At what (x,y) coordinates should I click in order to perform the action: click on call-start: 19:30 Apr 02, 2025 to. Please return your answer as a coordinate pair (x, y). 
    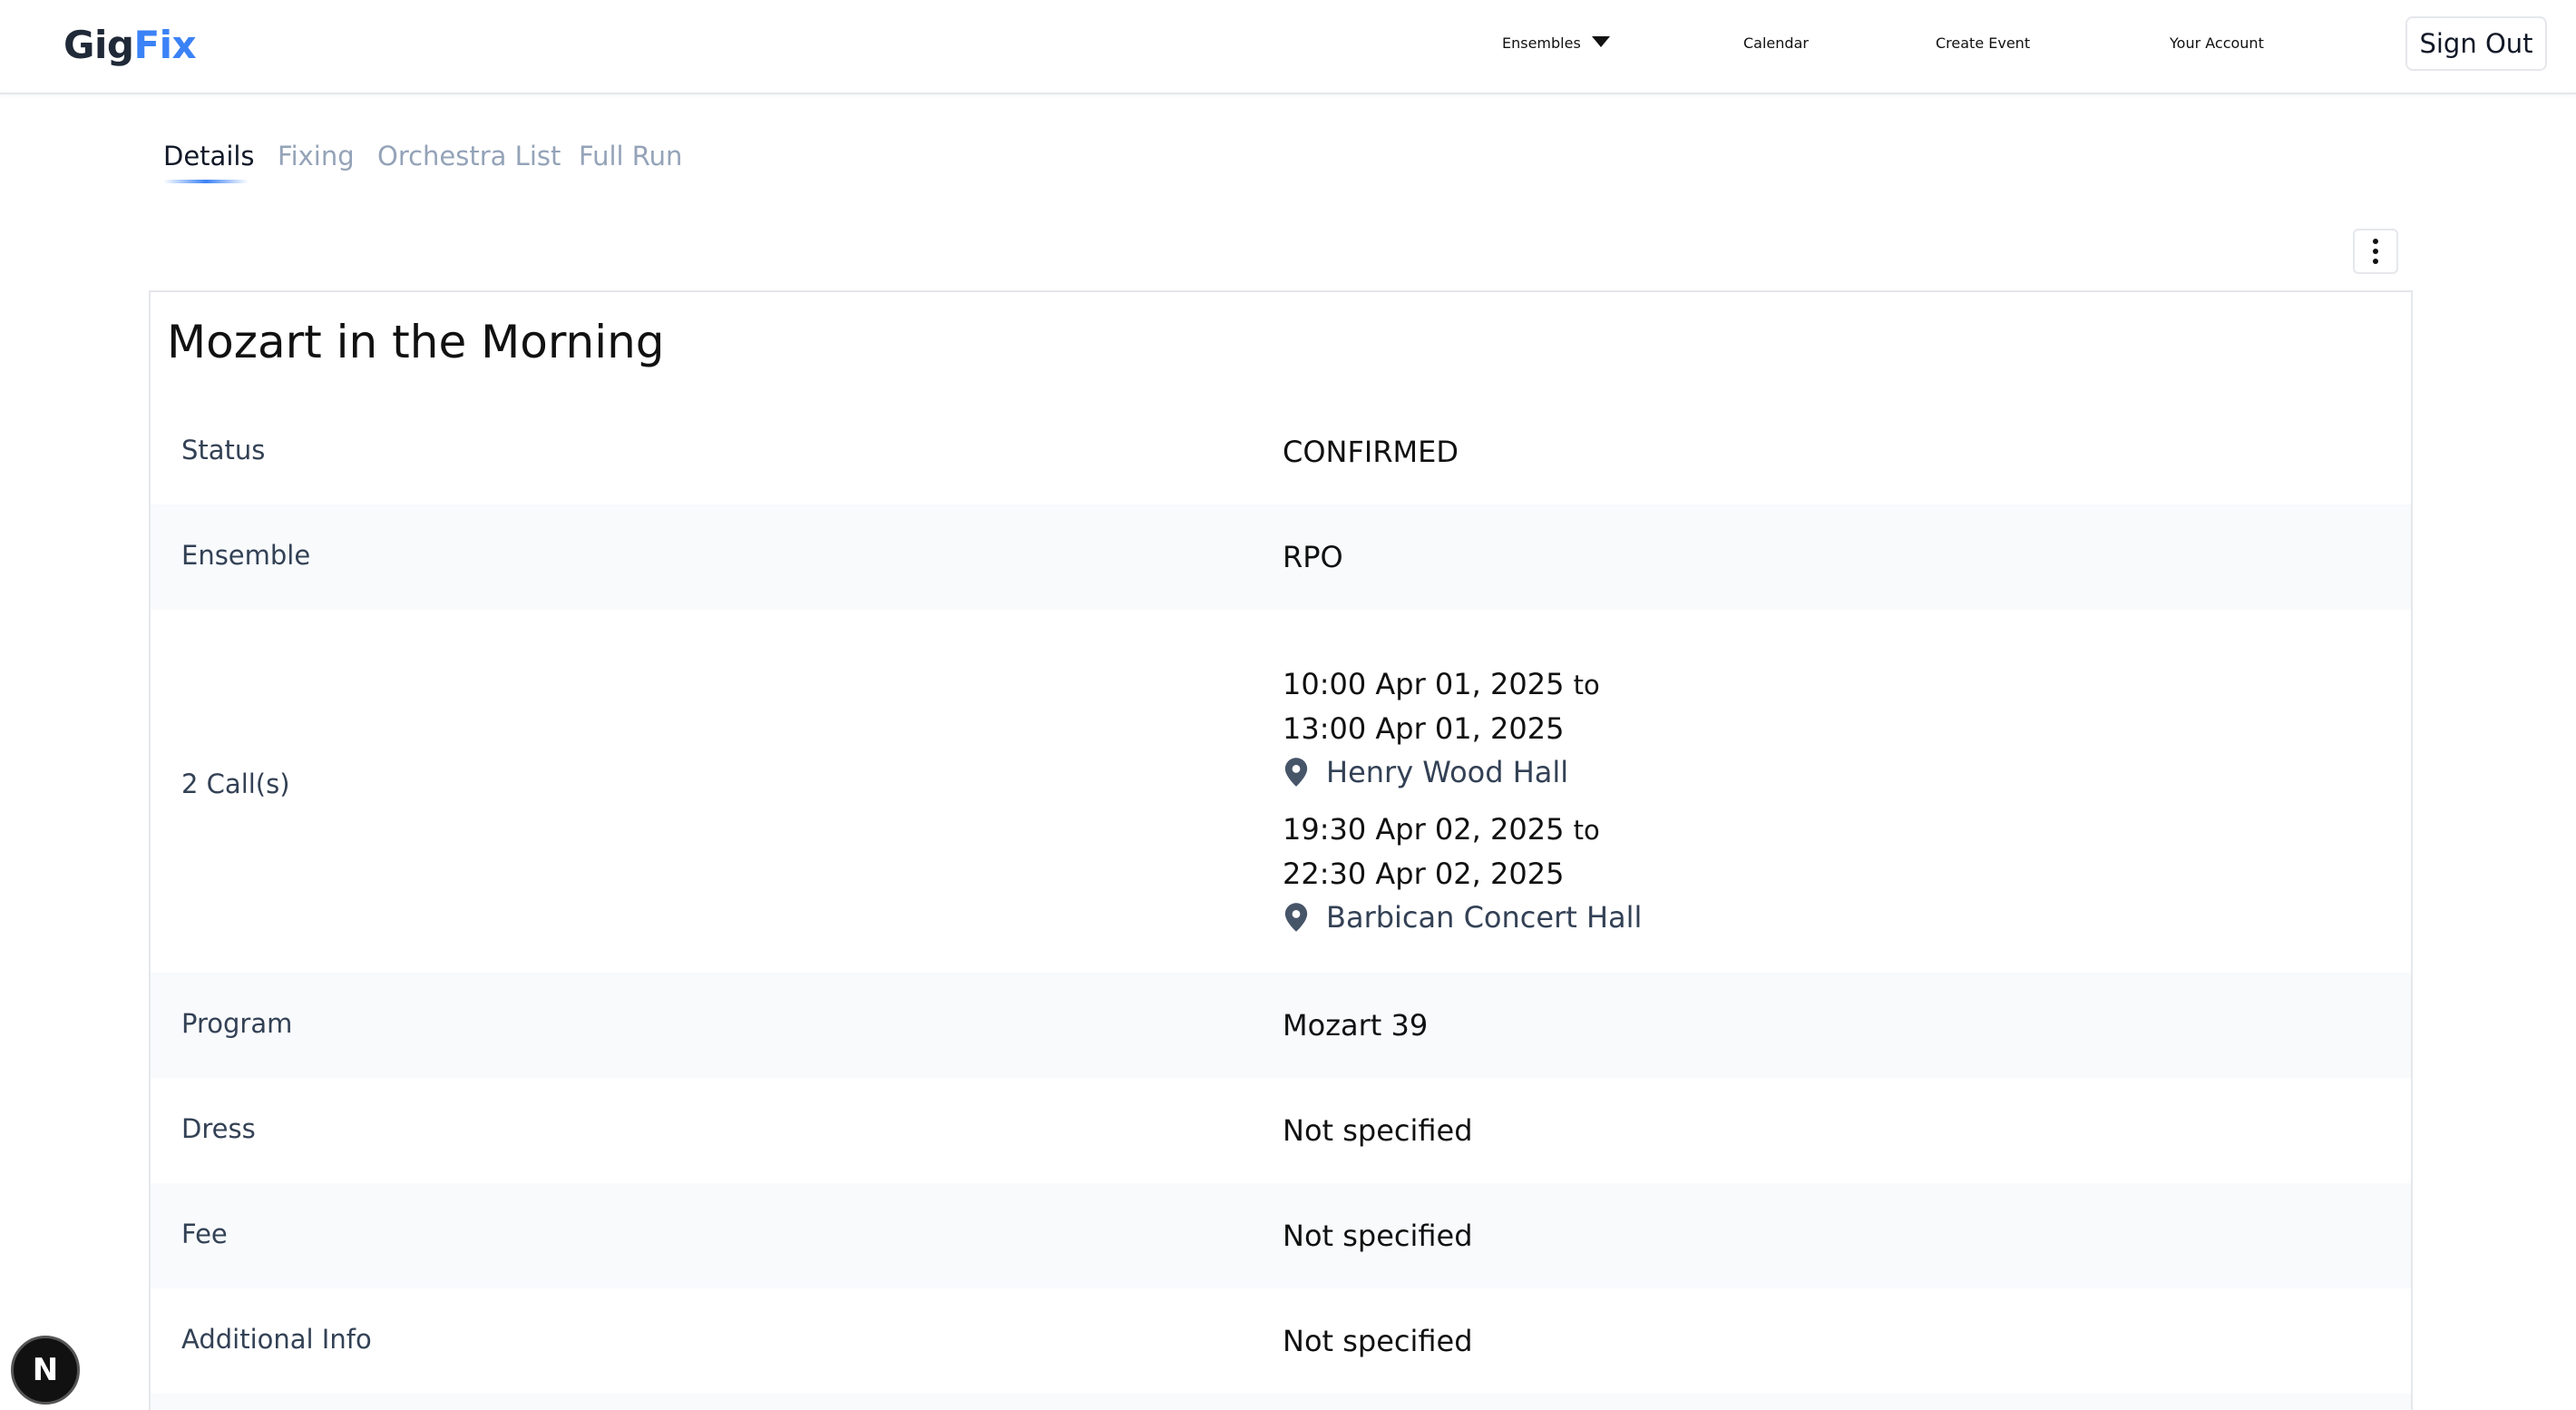
    Looking at the image, I should click on (1441, 829).